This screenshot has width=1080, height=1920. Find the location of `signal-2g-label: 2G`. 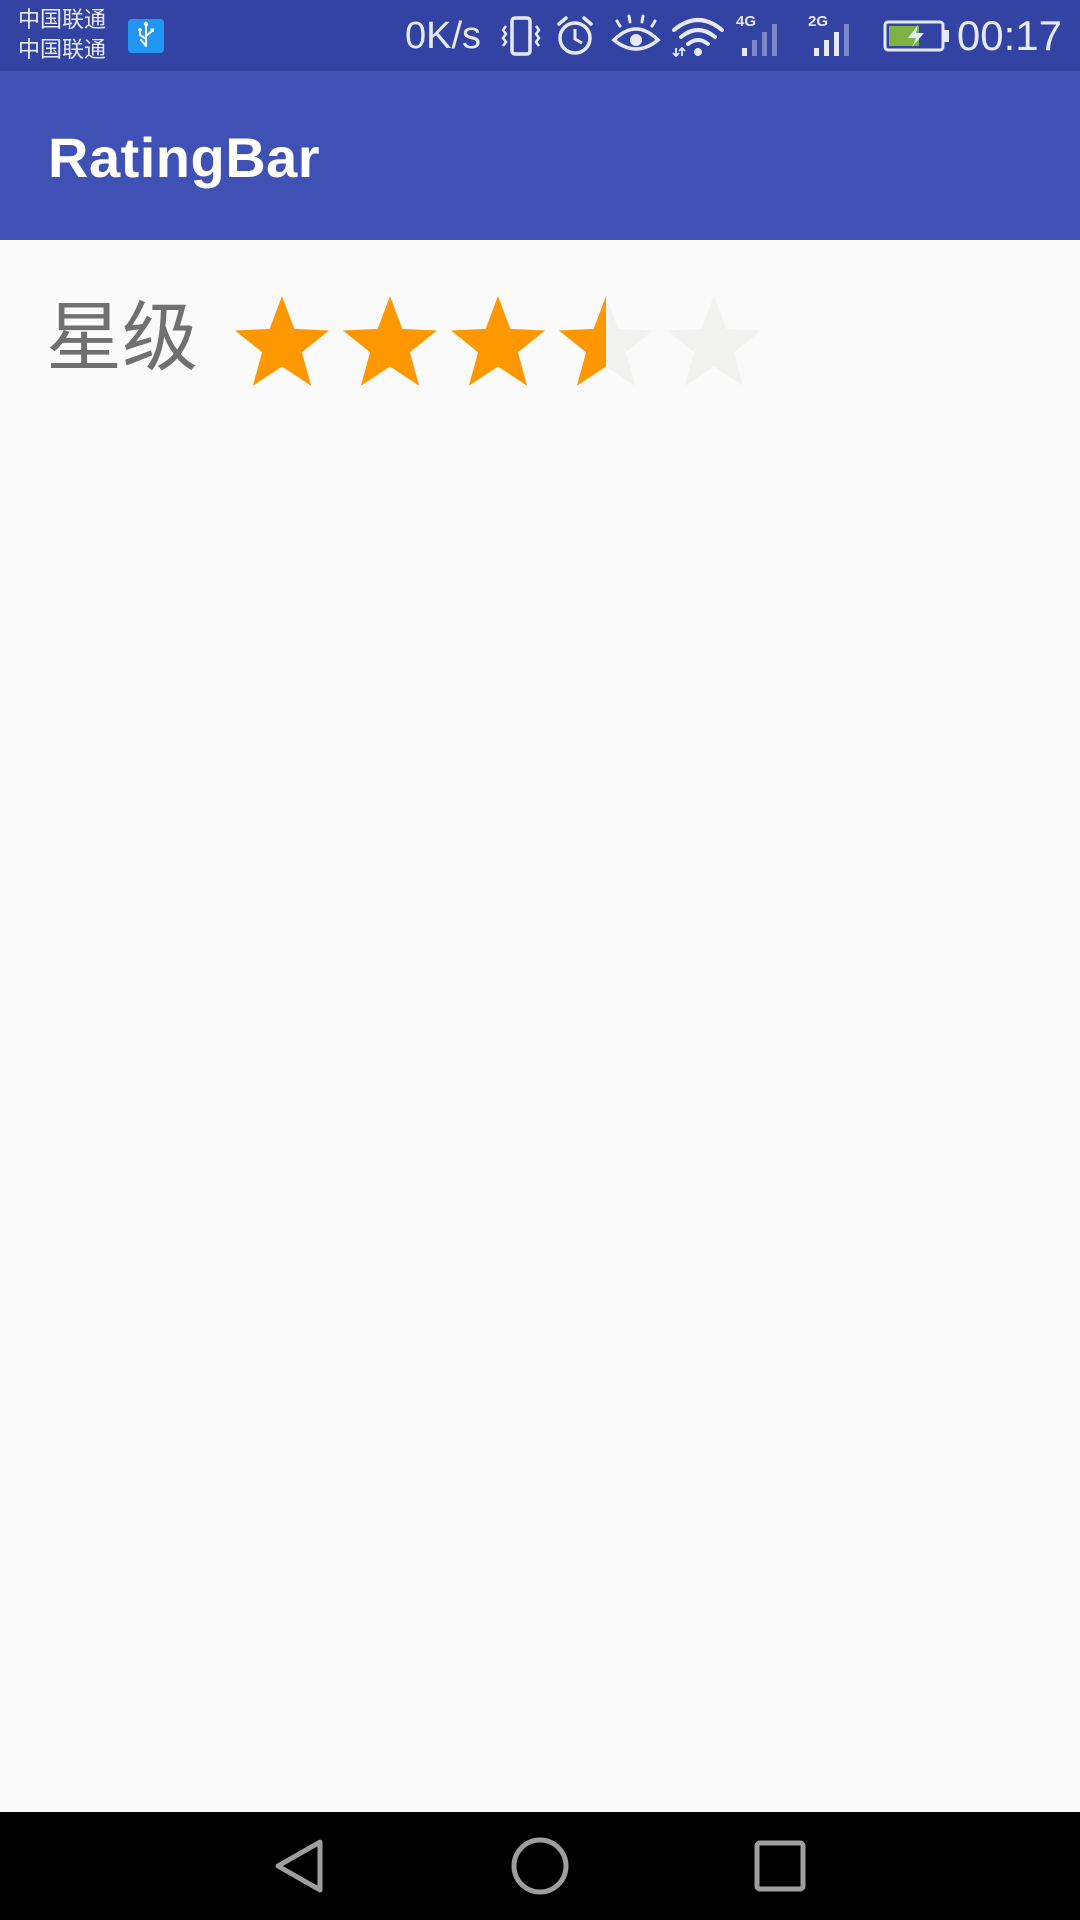

signal-2g-label: 2G is located at coordinates (818, 21).